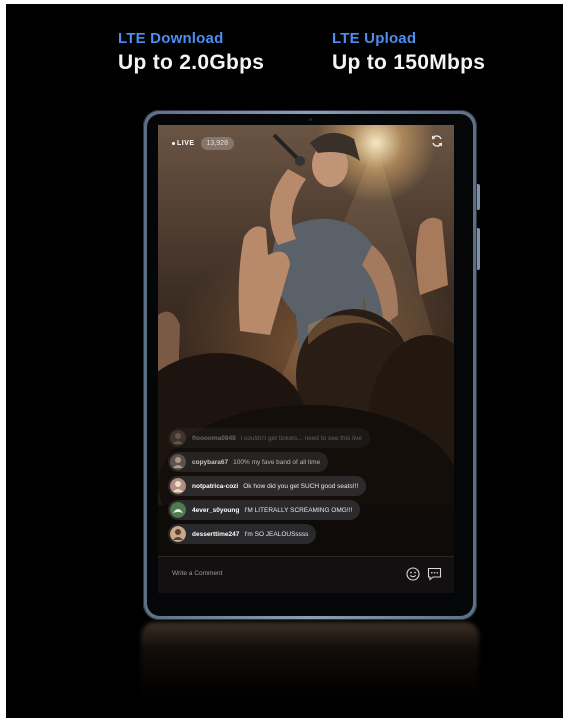 This screenshot has width=568, height=718. I want to click on live-label: LIVE, so click(186, 143).